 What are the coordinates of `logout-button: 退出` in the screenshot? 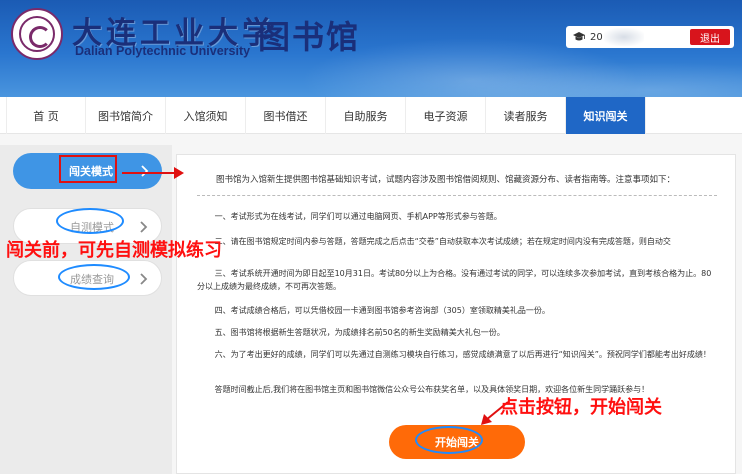 It's located at (710, 37).